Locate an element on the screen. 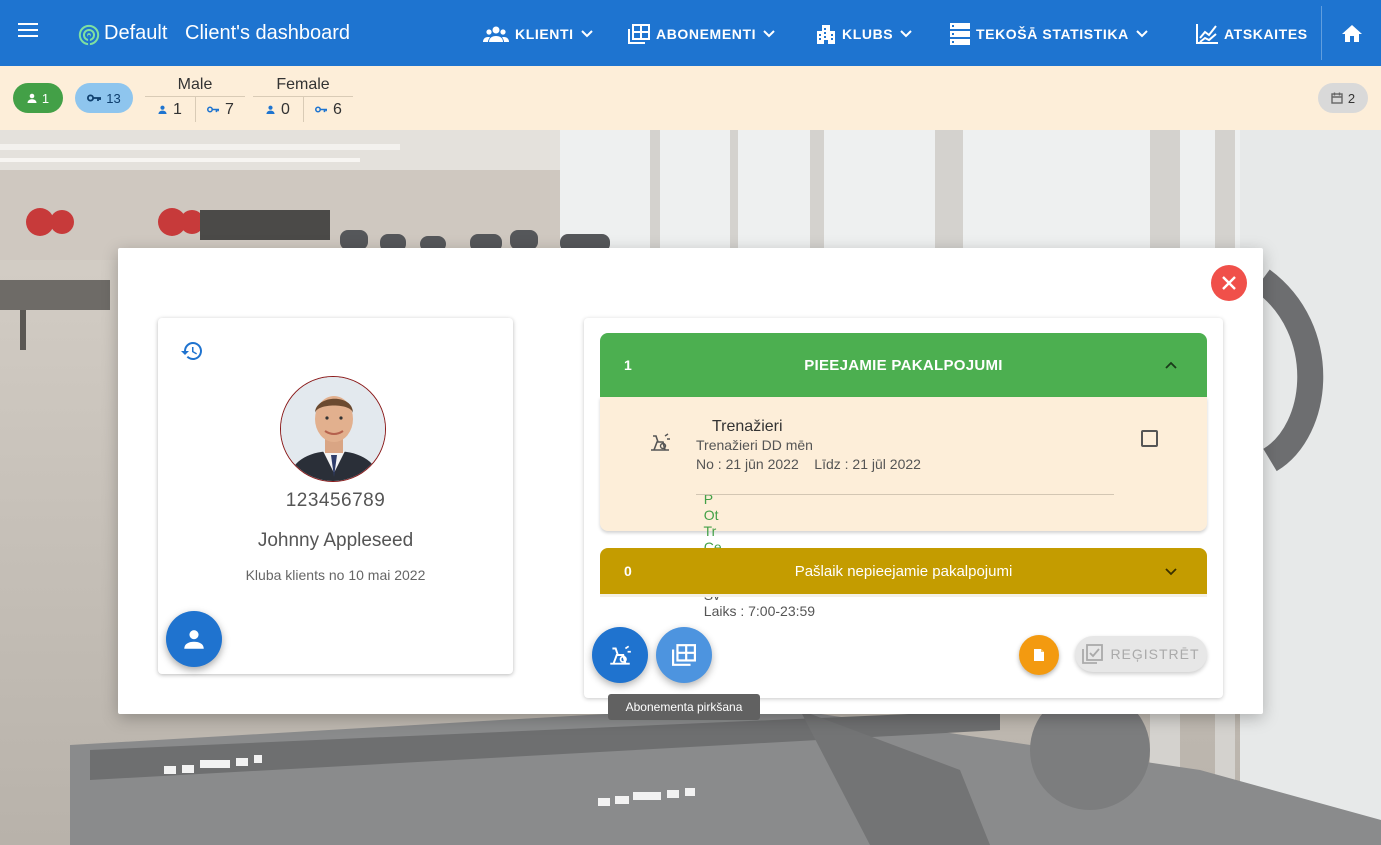 This screenshot has height=845, width=1381. female-label: Female is located at coordinates (303, 84).